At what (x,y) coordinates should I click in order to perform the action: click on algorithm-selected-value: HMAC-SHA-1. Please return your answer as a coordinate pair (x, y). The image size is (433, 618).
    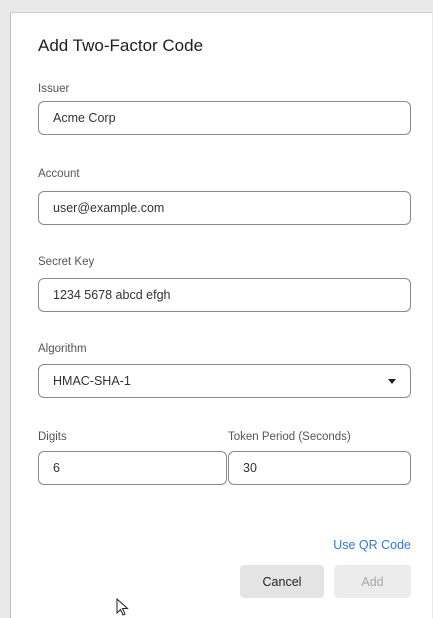
    Looking at the image, I should click on (92, 381).